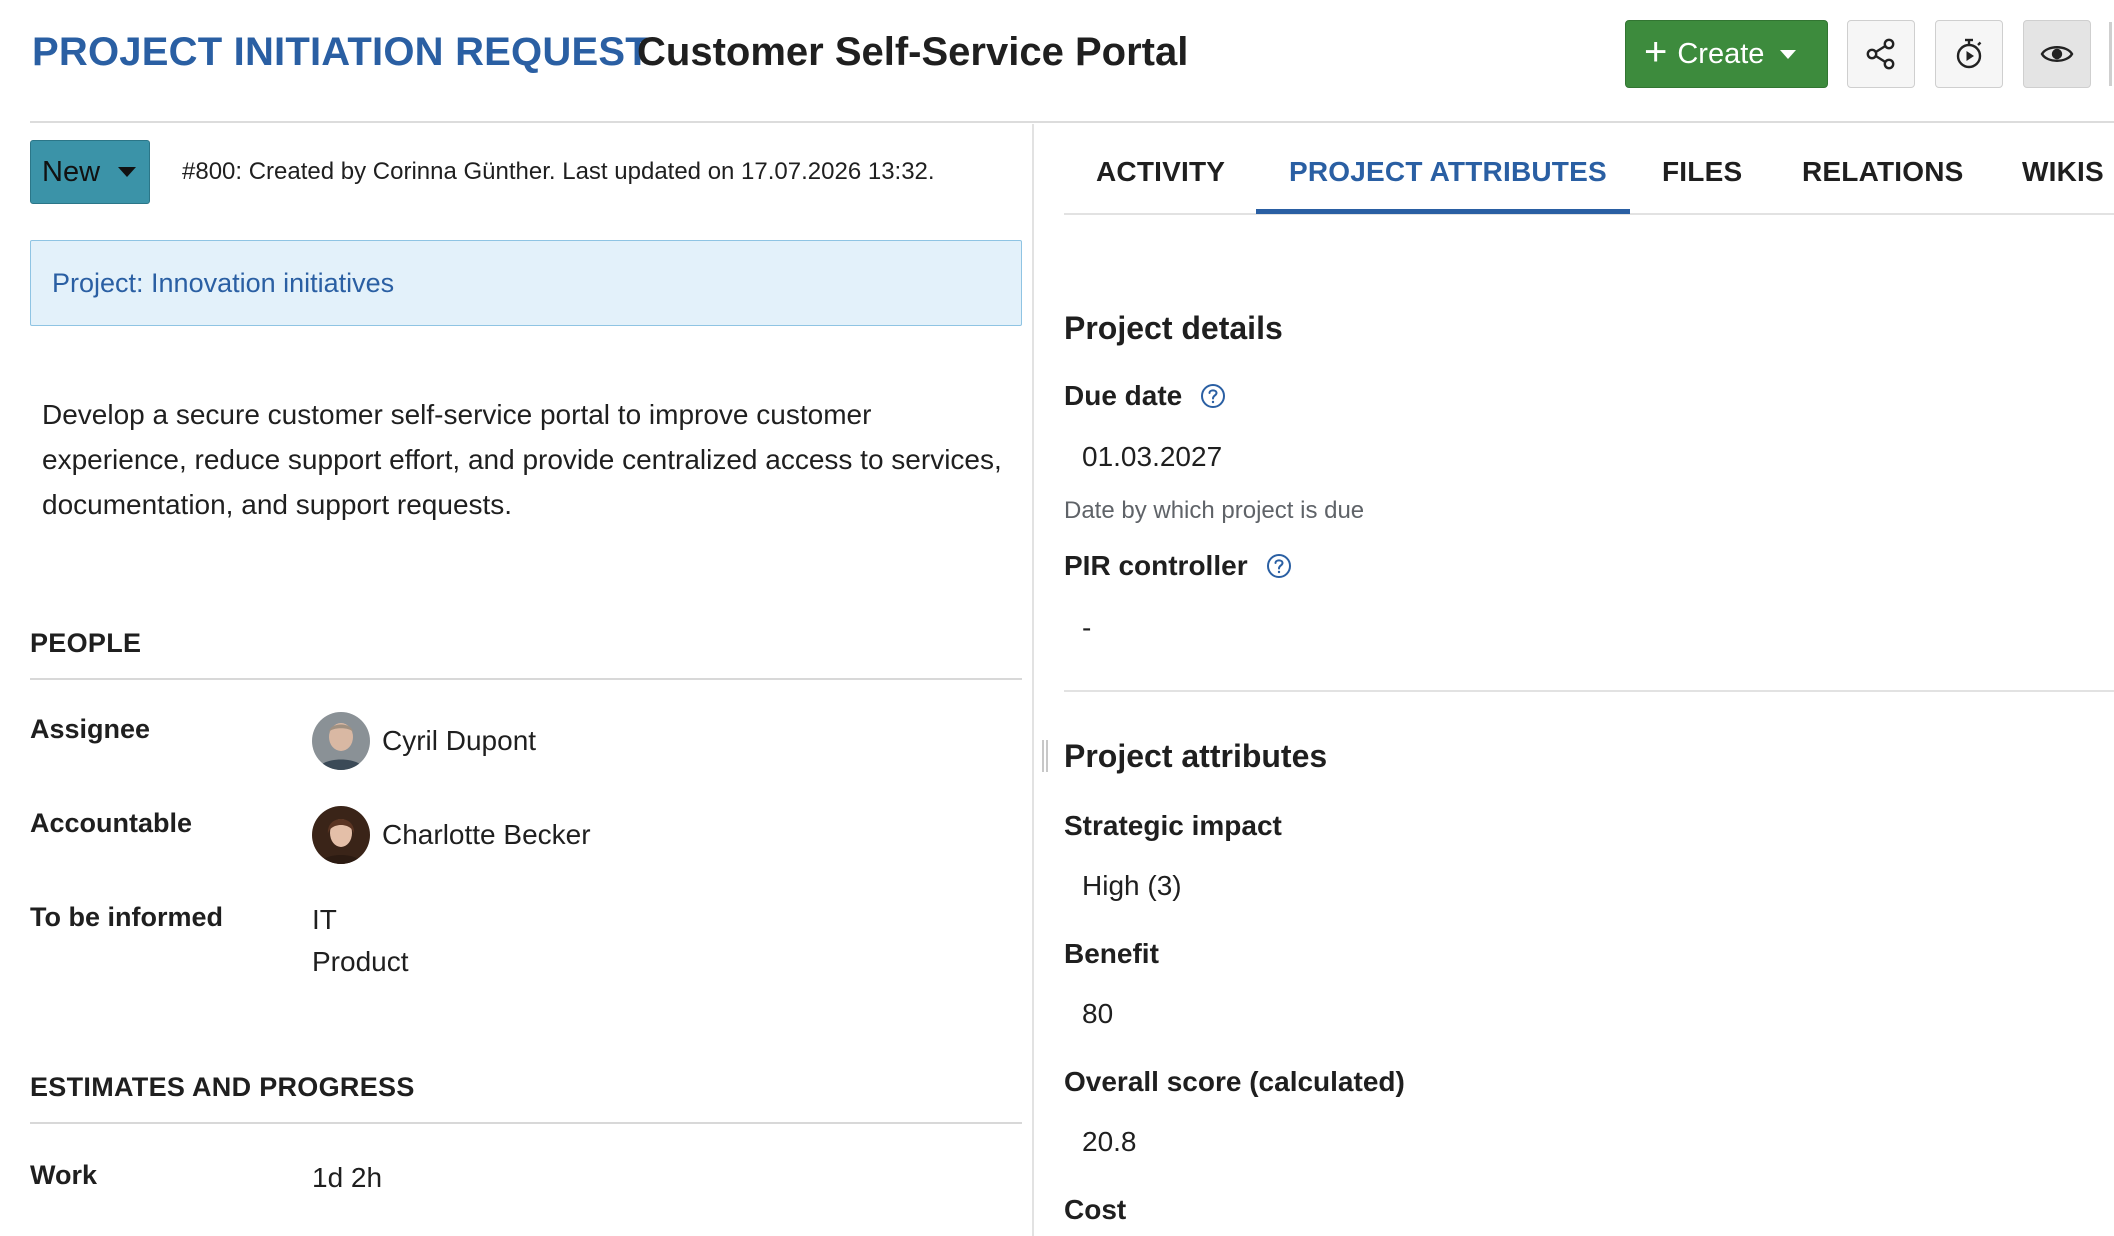 This screenshot has width=2114, height=1236. Describe the element at coordinates (1234, 1081) in the screenshot. I see `overall-score-label: Overall score (calculated)` at that location.